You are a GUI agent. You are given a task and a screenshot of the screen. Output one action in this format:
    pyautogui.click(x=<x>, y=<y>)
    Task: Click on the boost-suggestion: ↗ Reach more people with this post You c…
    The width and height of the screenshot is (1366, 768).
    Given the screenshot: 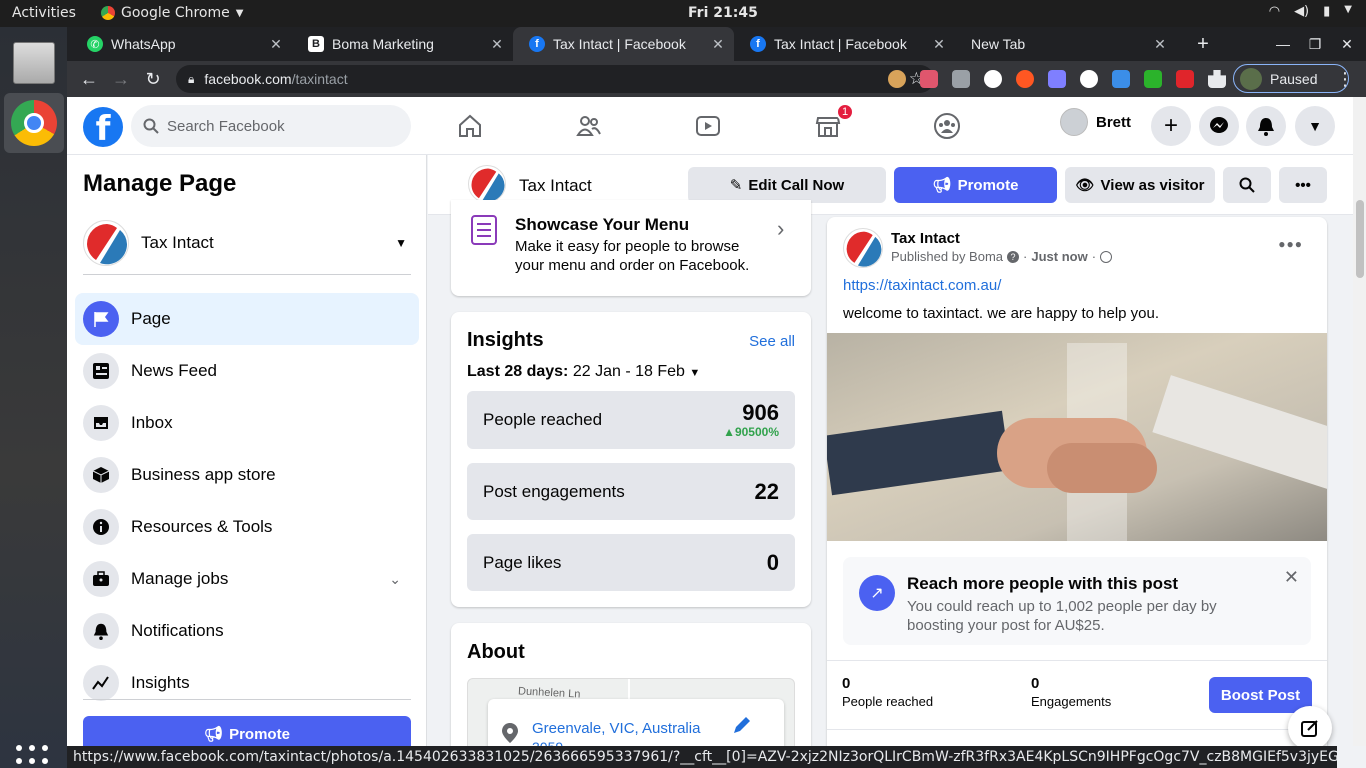 What is the action you would take?
    pyautogui.click(x=1077, y=601)
    